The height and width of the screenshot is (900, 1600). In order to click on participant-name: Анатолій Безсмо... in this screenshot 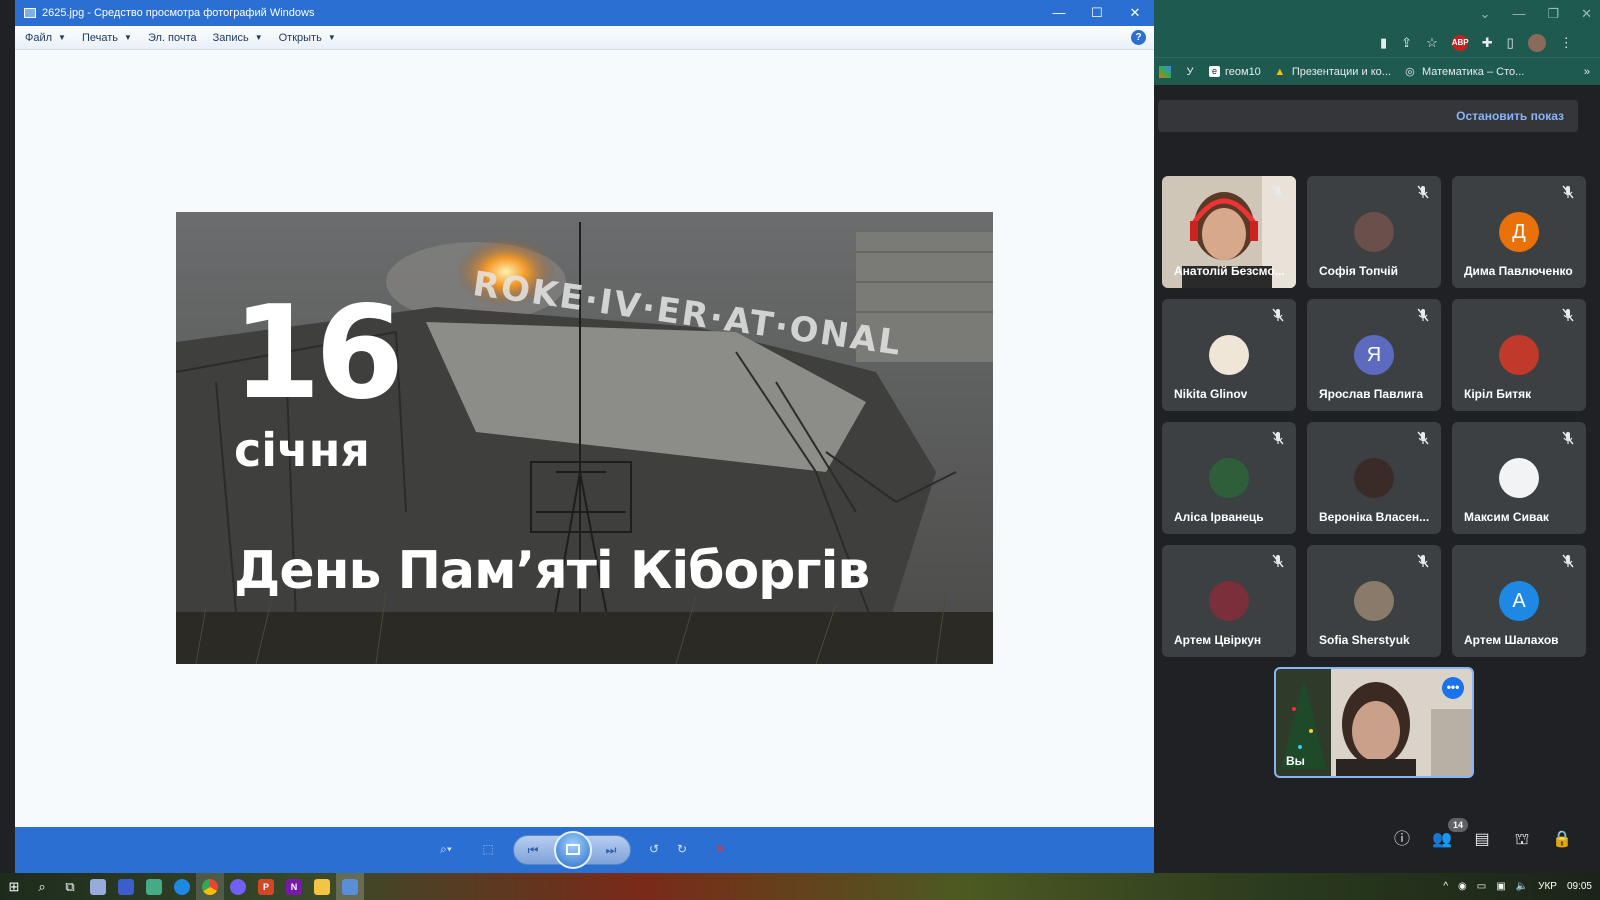, I will do `click(1229, 271)`.